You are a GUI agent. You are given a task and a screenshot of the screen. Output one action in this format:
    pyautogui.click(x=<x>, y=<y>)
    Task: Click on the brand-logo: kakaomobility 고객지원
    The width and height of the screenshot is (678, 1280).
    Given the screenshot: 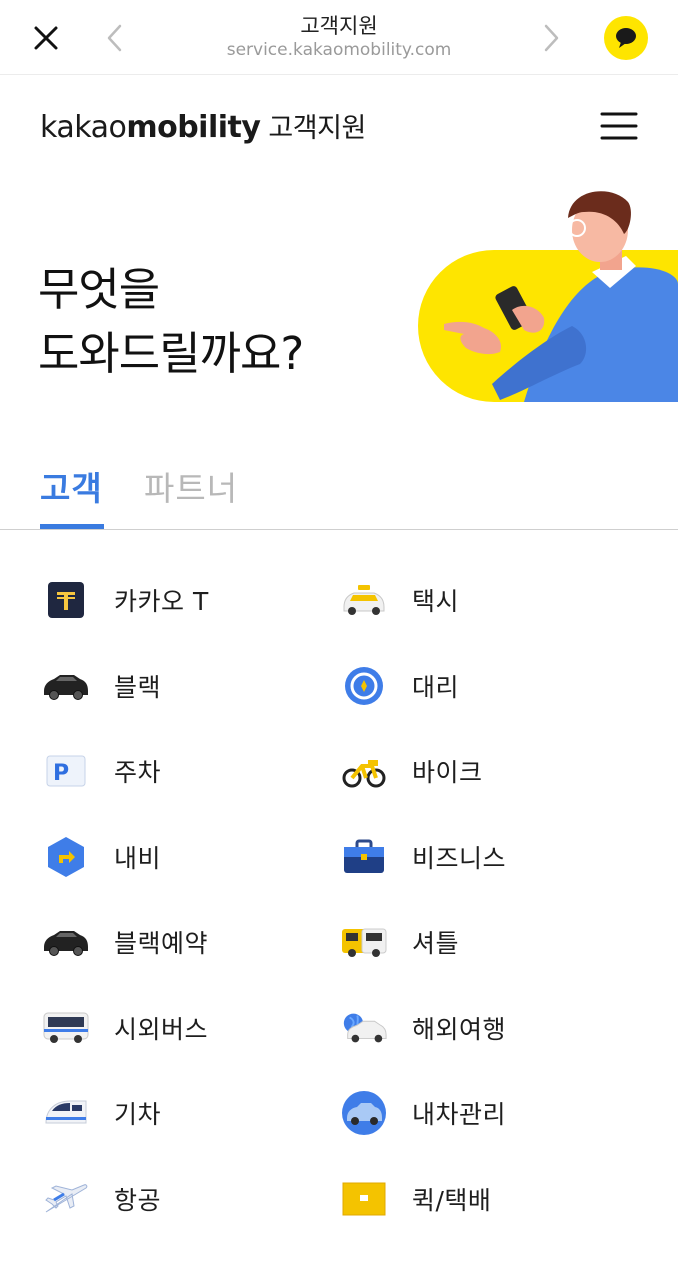 What is the action you would take?
    pyautogui.click(x=203, y=125)
    